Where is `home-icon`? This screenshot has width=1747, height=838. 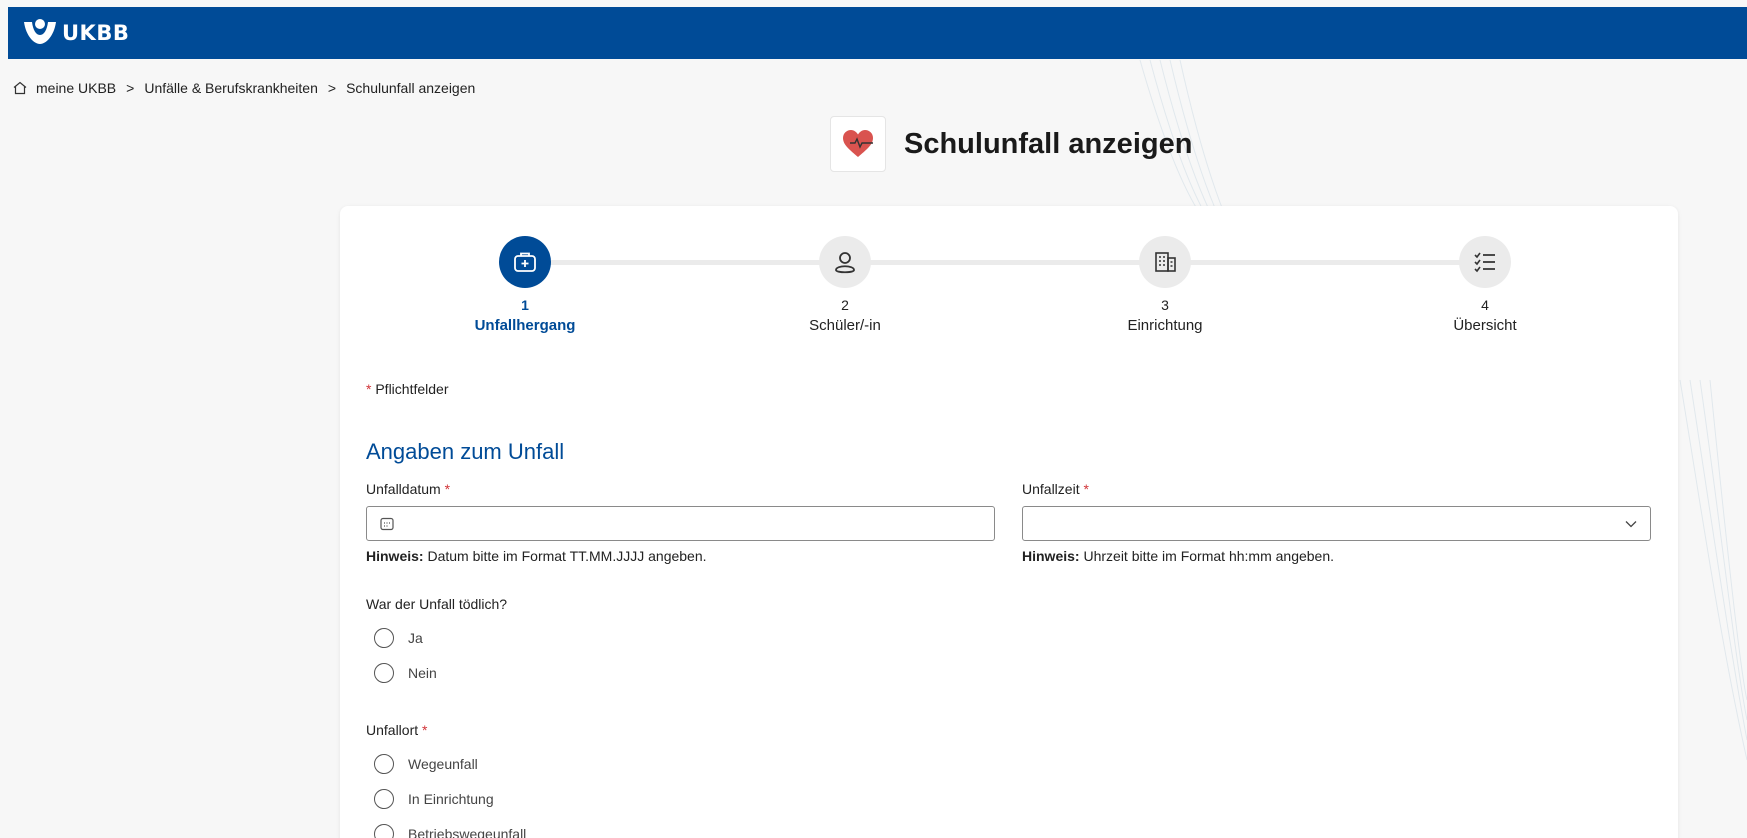
home-icon is located at coordinates (20, 88).